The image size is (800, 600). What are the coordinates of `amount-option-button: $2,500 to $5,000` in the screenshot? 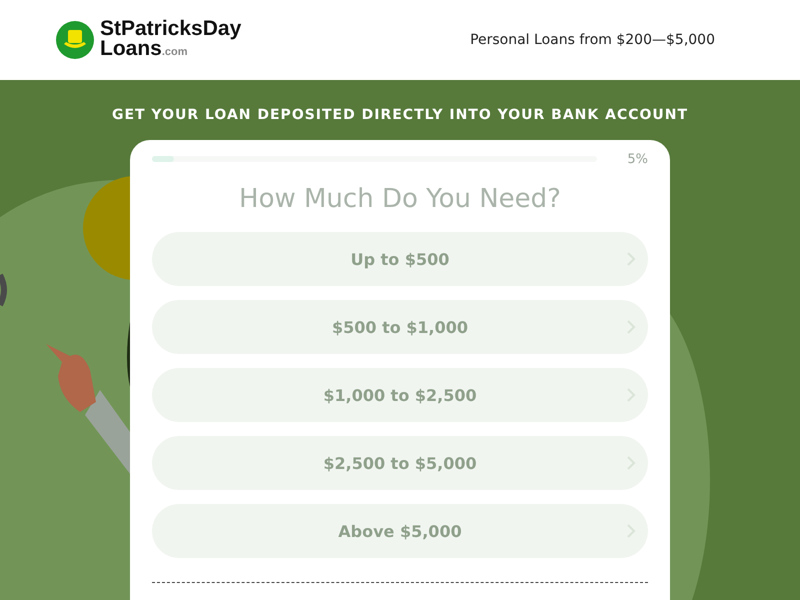 It's located at (400, 463).